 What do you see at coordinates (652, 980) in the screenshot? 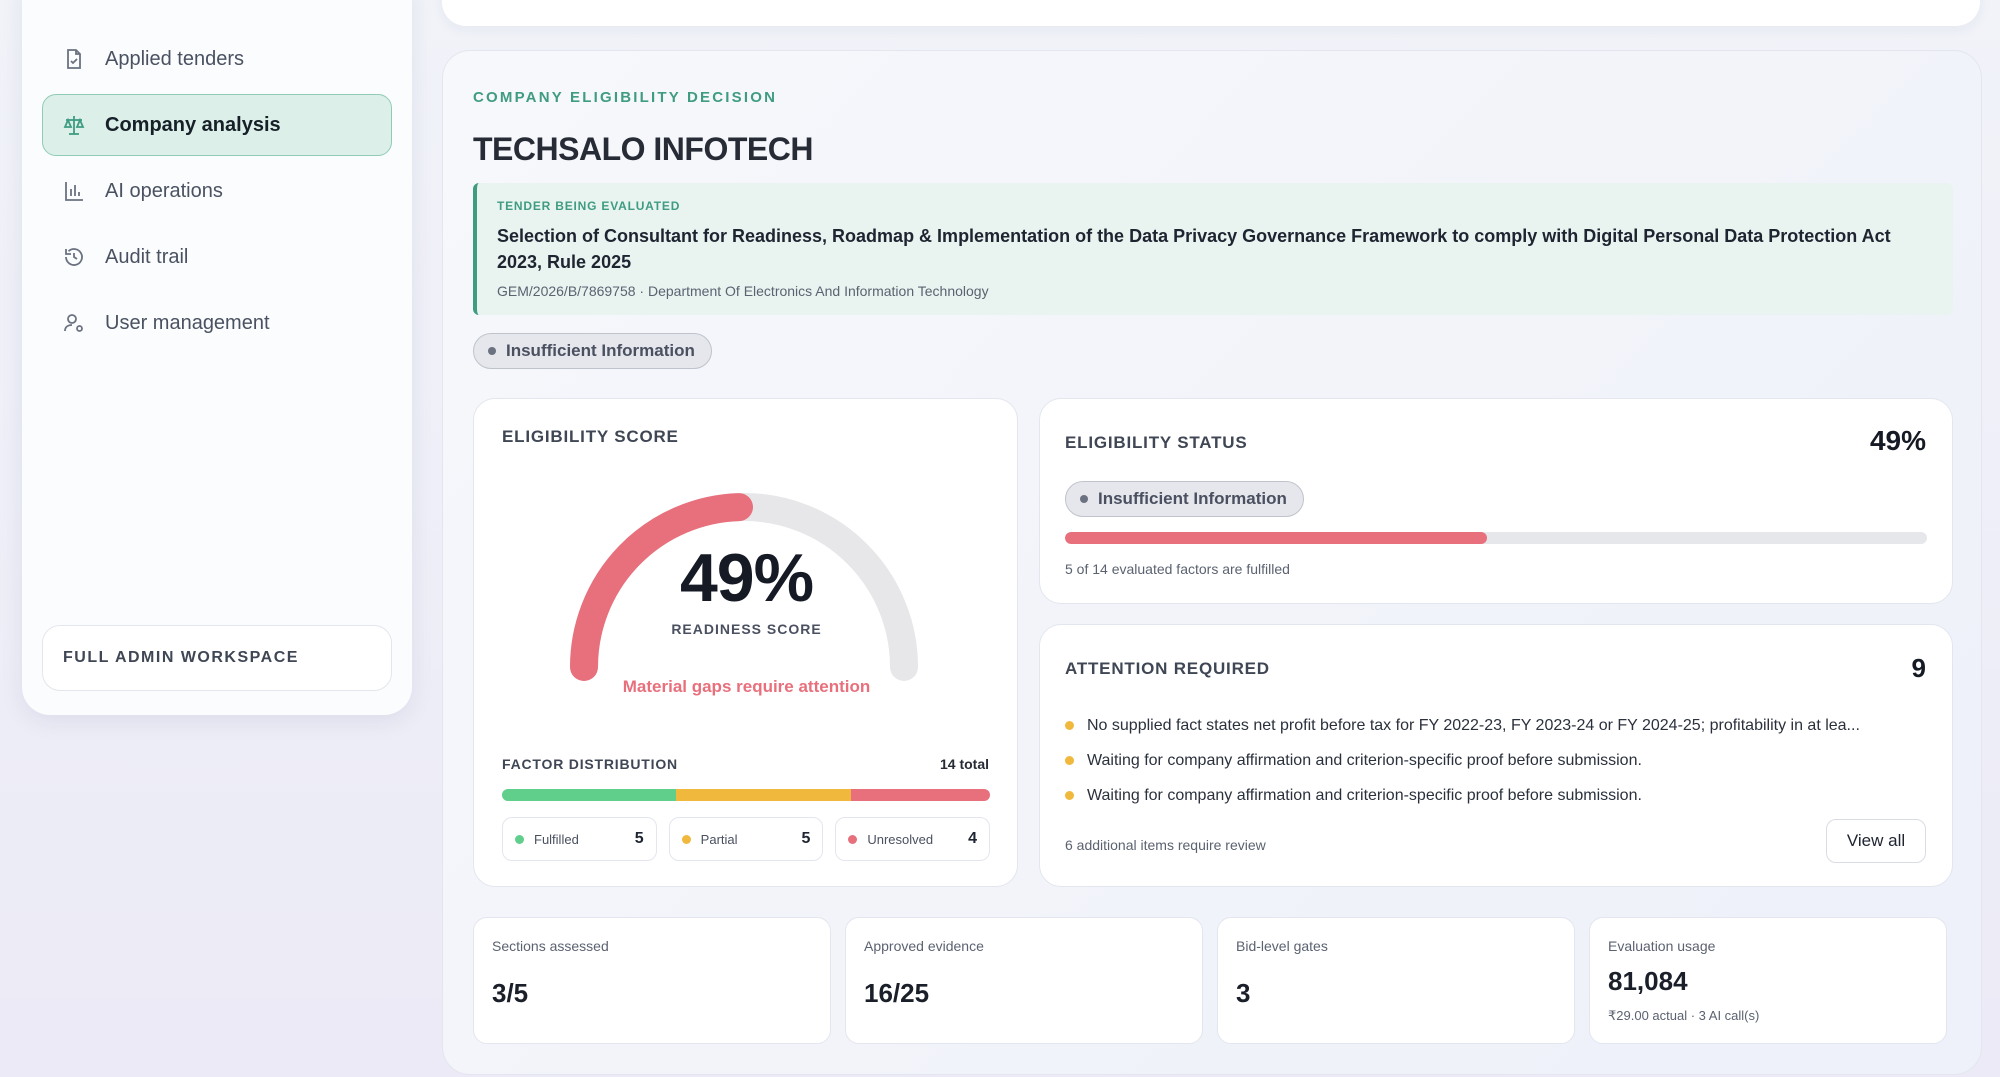
I see `stat-sections-assessed: Sections assessed 3/5` at bounding box center [652, 980].